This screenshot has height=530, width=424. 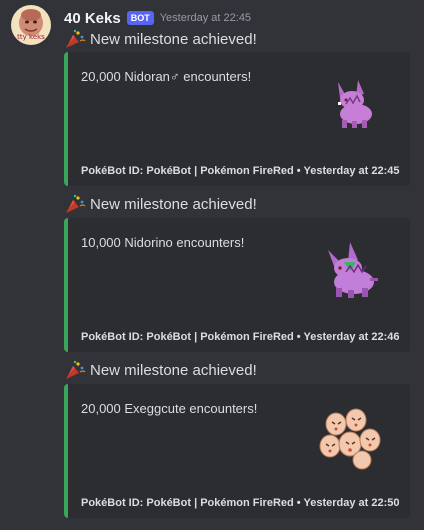 What do you see at coordinates (157, 18) in the screenshot?
I see `message-header: 40 Keks BOT Yesterday at 22:45` at bounding box center [157, 18].